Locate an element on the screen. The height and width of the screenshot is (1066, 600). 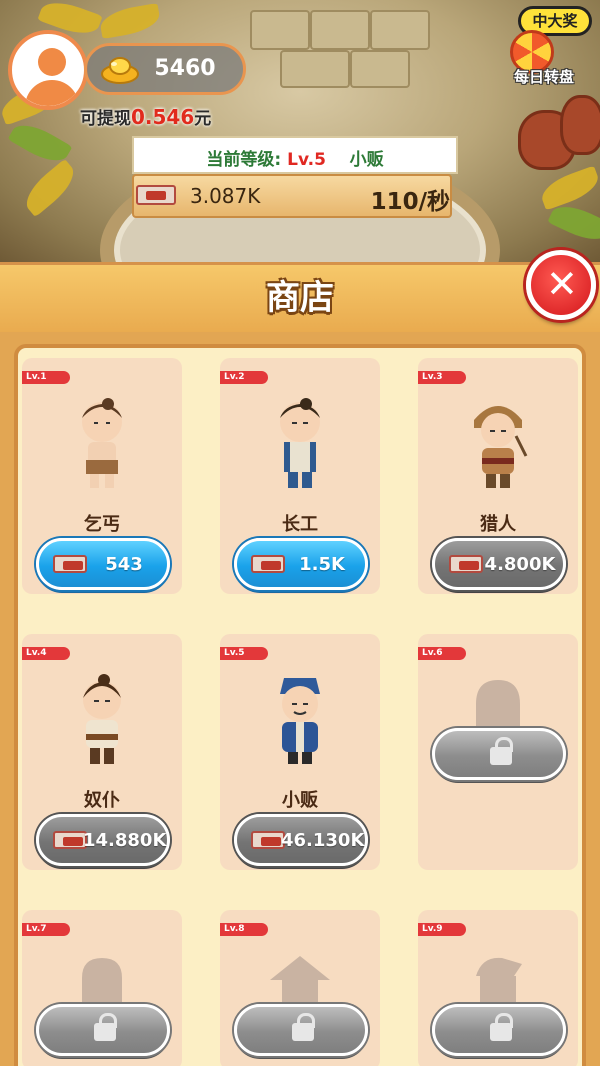
clay-pot is located at coordinates (580, 125).